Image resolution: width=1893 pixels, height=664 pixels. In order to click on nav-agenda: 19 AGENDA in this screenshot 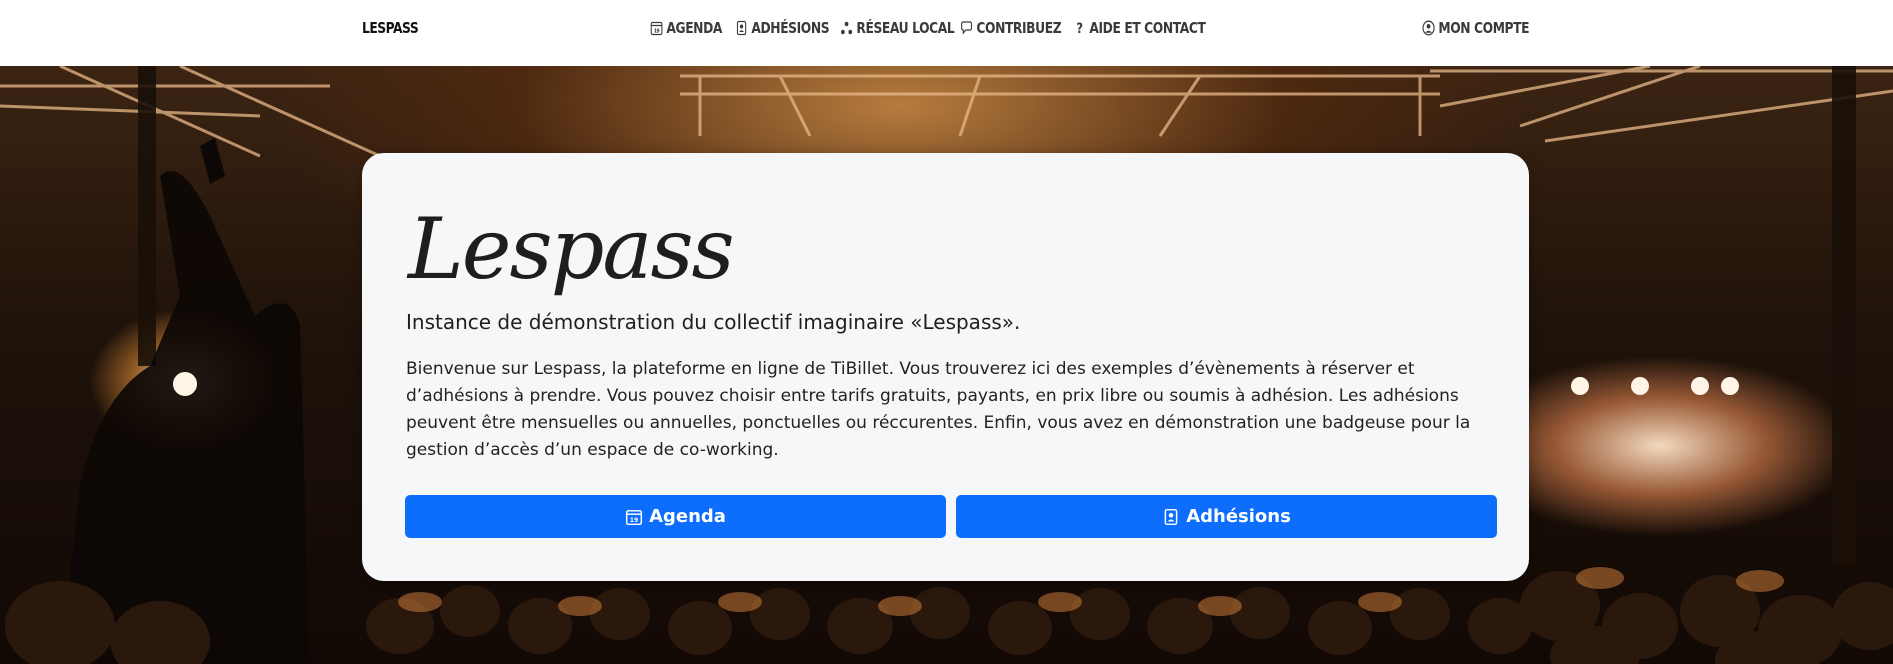, I will do `click(686, 28)`.